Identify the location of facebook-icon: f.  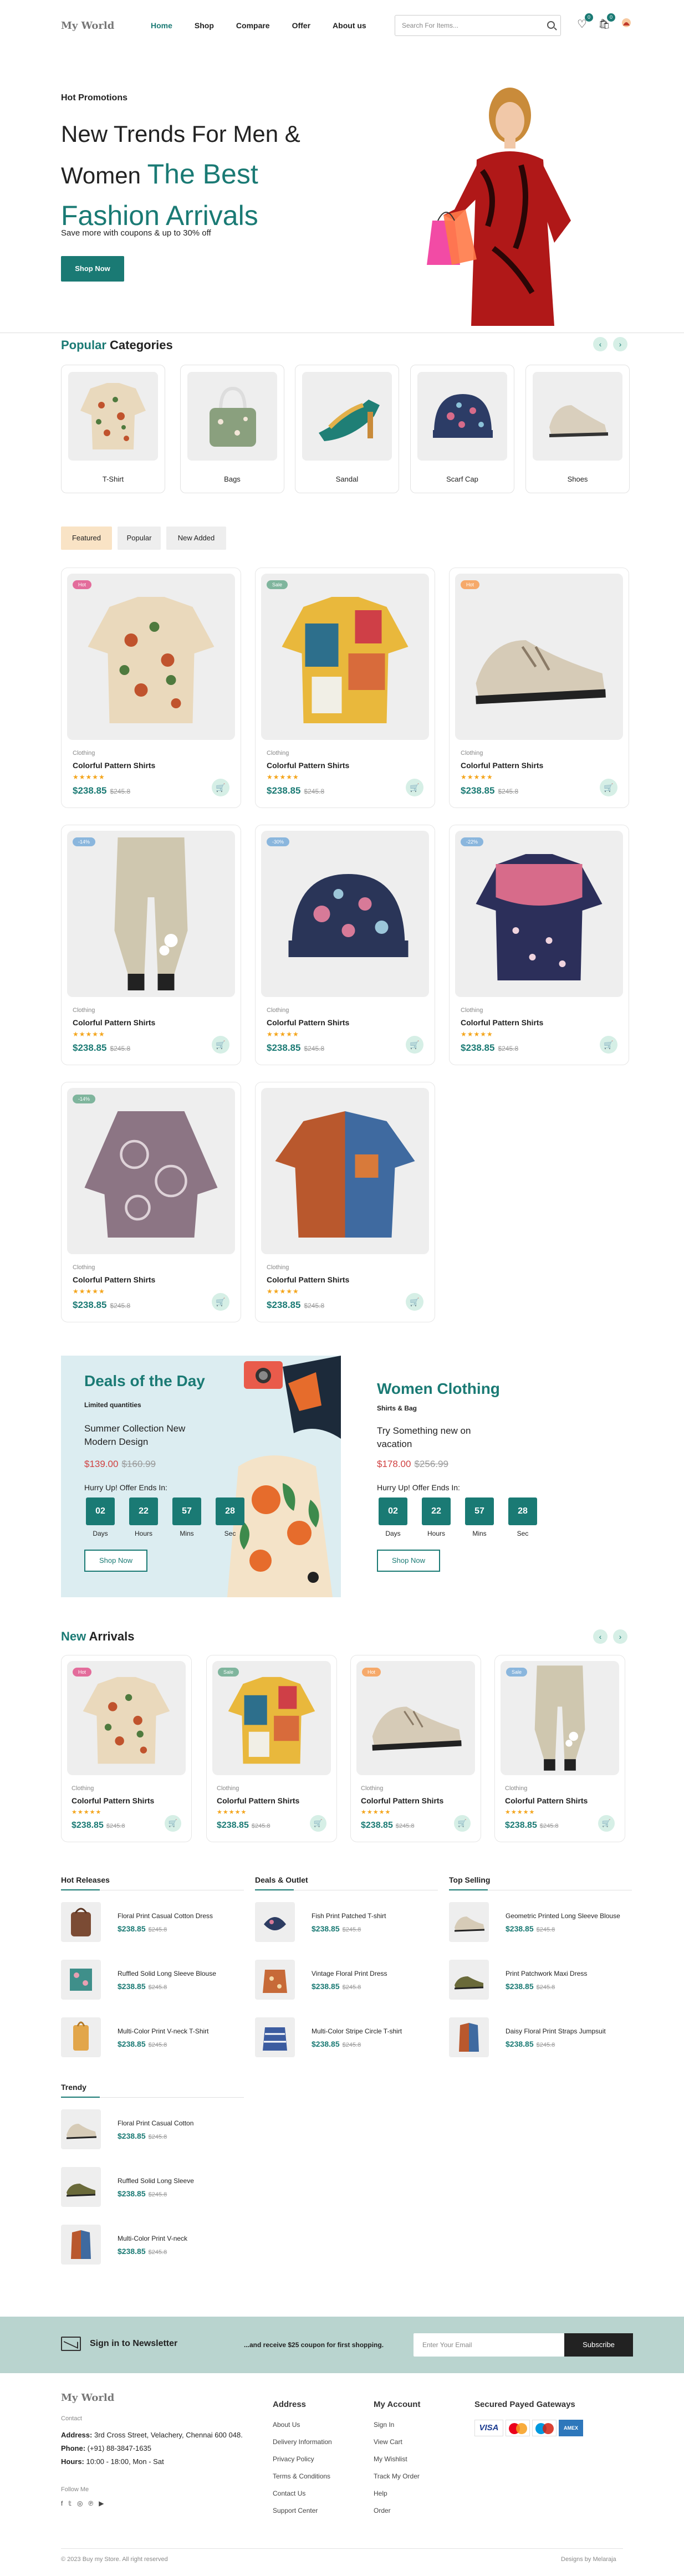
(62, 2503).